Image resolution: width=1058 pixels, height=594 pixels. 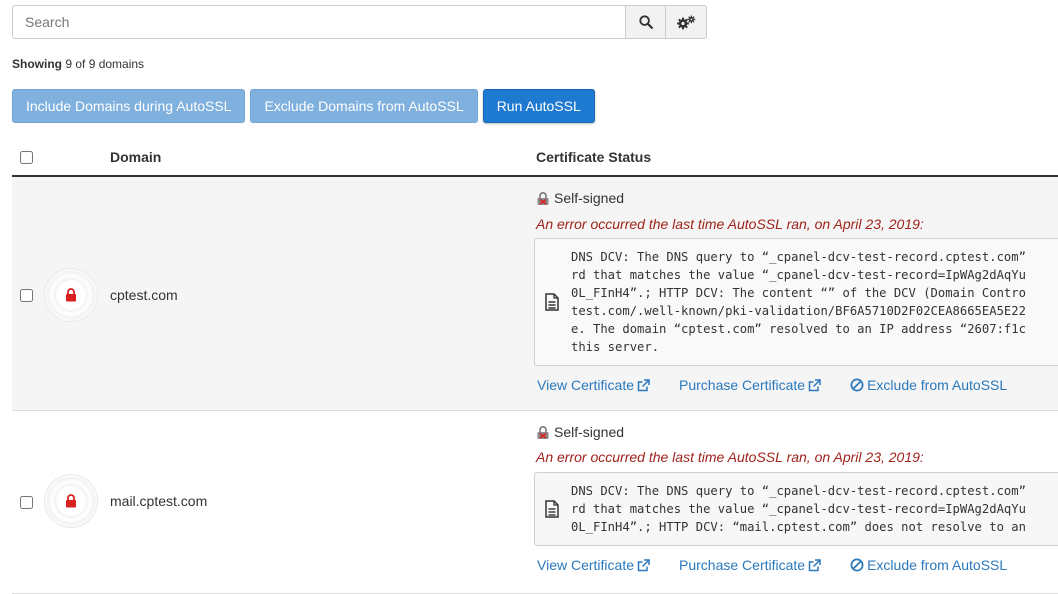 I want to click on search-button, so click(x=645, y=22).